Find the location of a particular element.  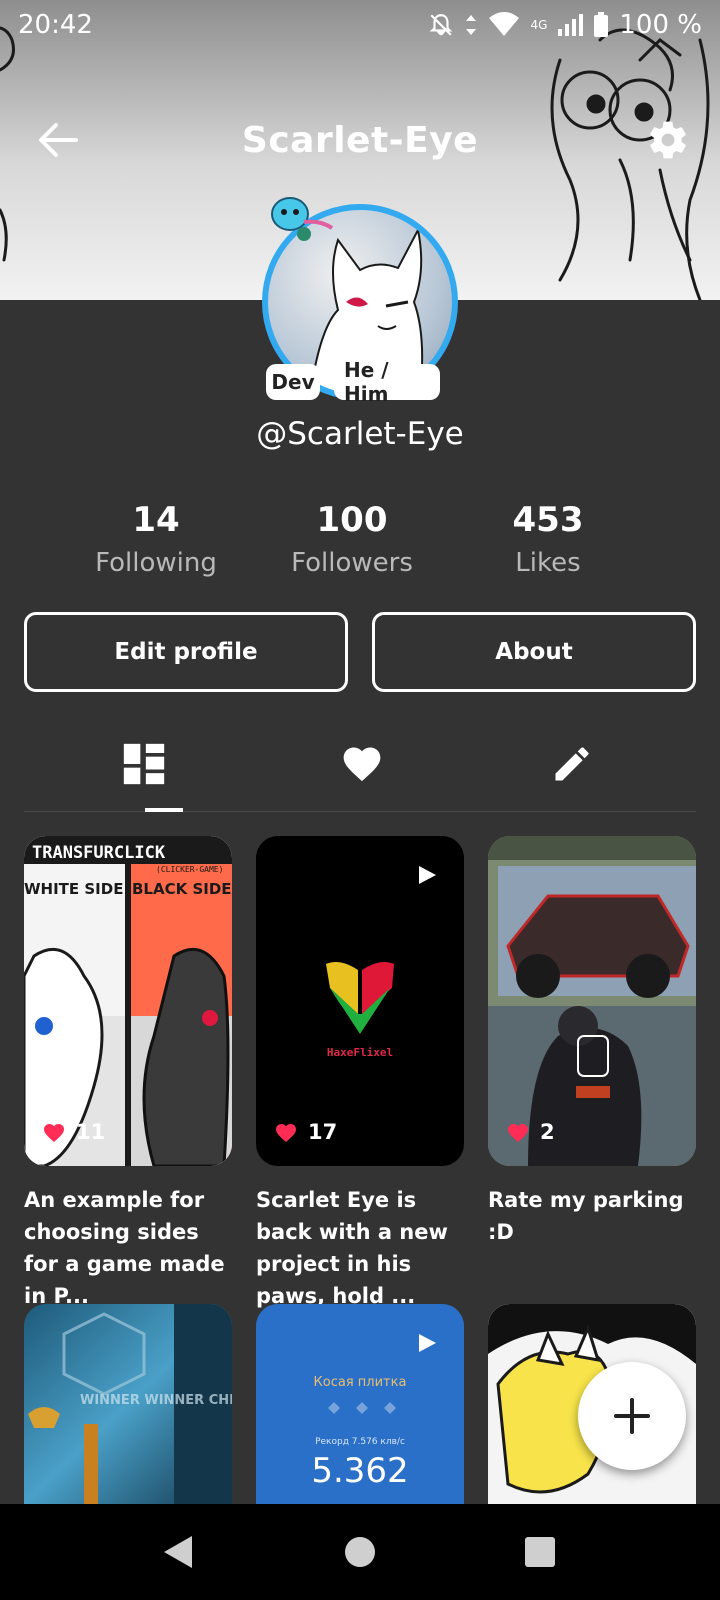

wifi-icon is located at coordinates (504, 24).